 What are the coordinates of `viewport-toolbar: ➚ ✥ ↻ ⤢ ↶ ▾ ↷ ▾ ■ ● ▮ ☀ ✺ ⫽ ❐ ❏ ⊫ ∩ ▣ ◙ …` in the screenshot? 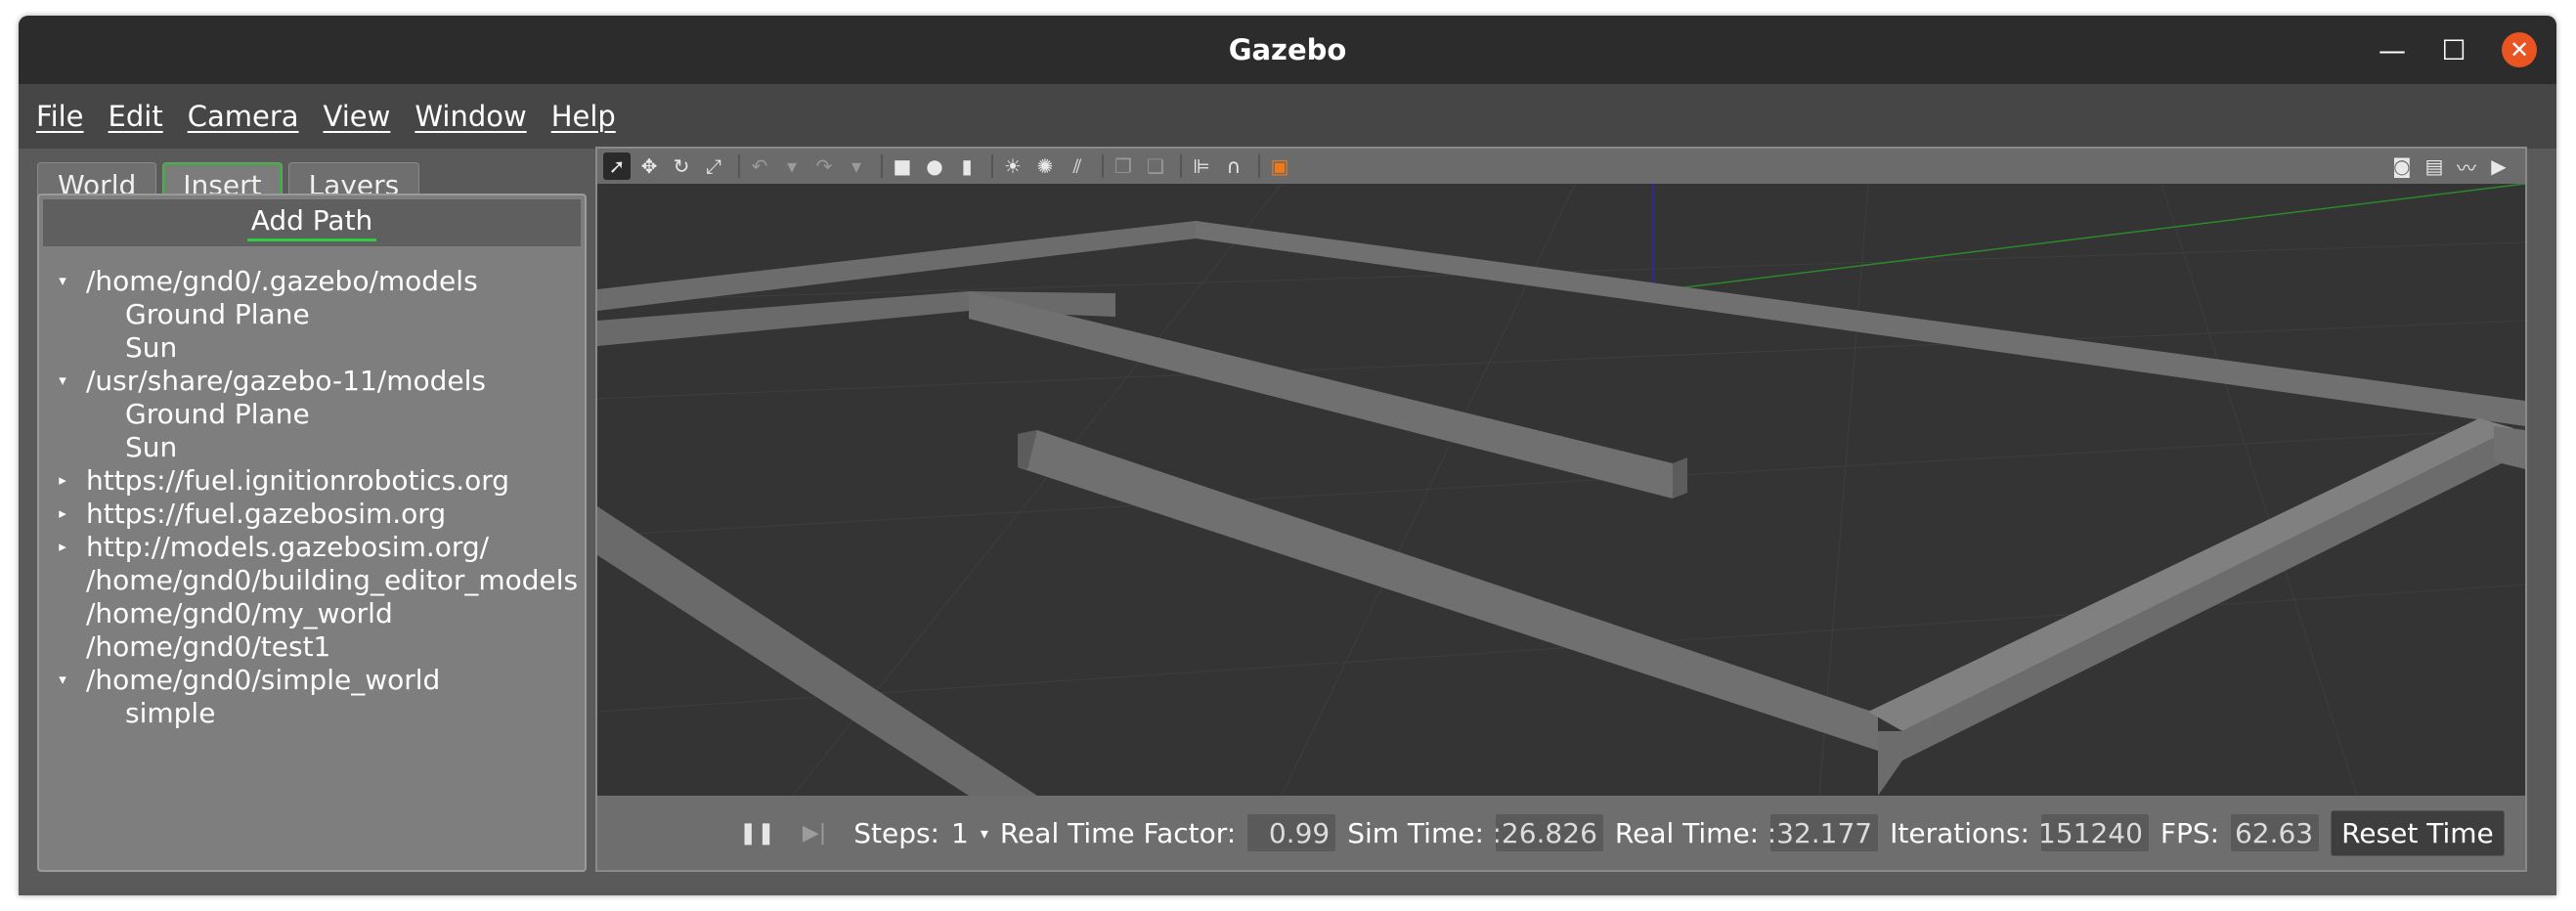 It's located at (1561, 166).